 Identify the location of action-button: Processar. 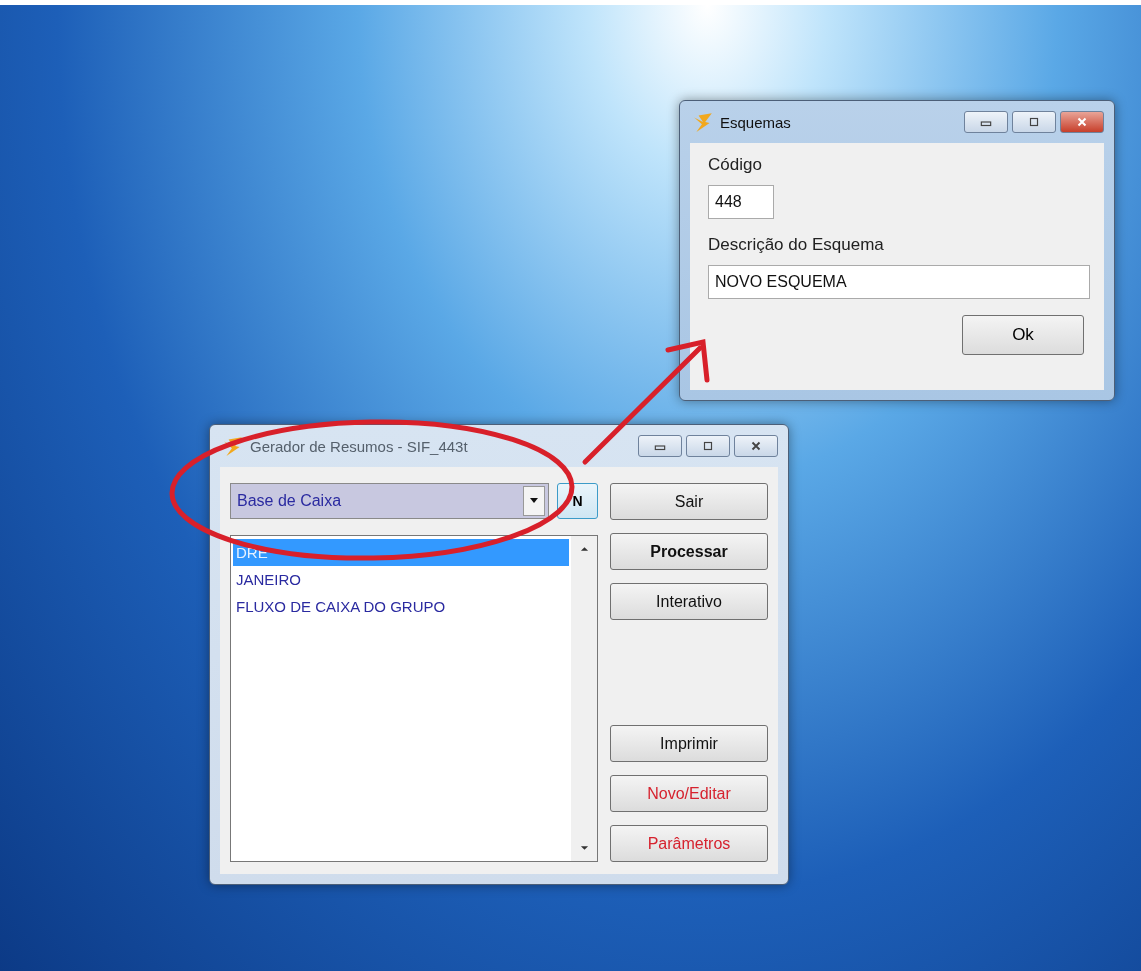
(689, 551).